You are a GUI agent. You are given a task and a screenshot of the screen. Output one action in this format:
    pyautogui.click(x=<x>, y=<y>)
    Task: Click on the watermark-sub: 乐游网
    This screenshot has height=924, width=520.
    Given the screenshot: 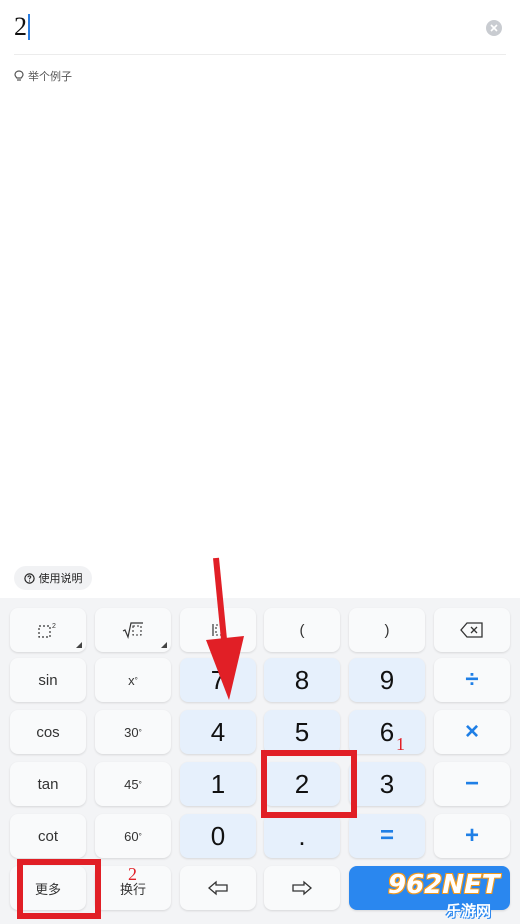 What is the action you would take?
    pyautogui.click(x=469, y=911)
    